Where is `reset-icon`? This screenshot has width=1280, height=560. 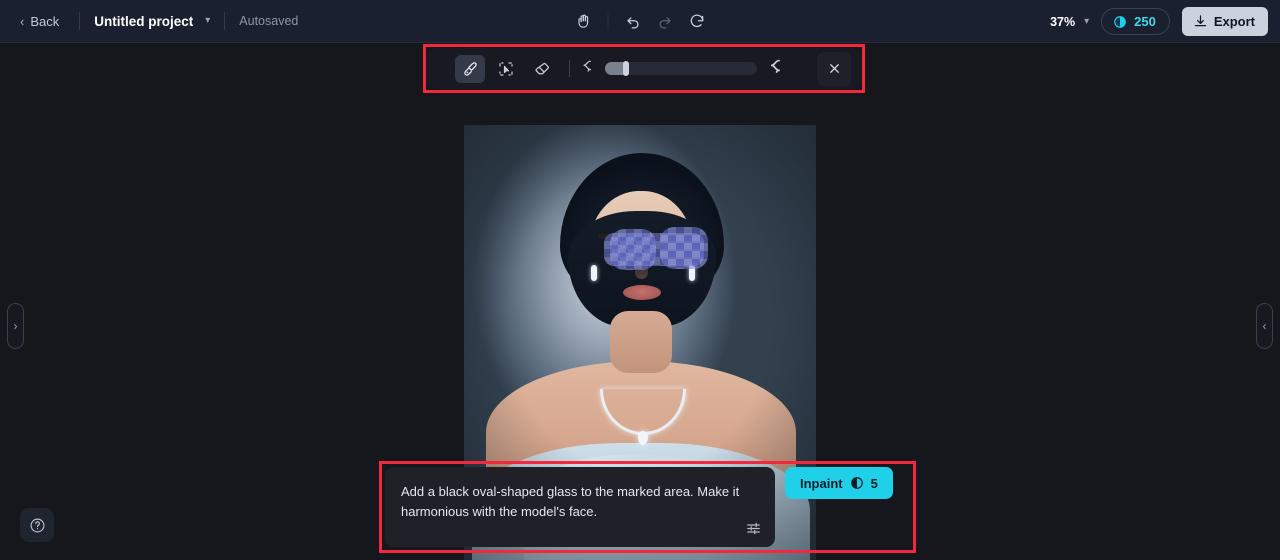
reset-icon is located at coordinates (697, 21).